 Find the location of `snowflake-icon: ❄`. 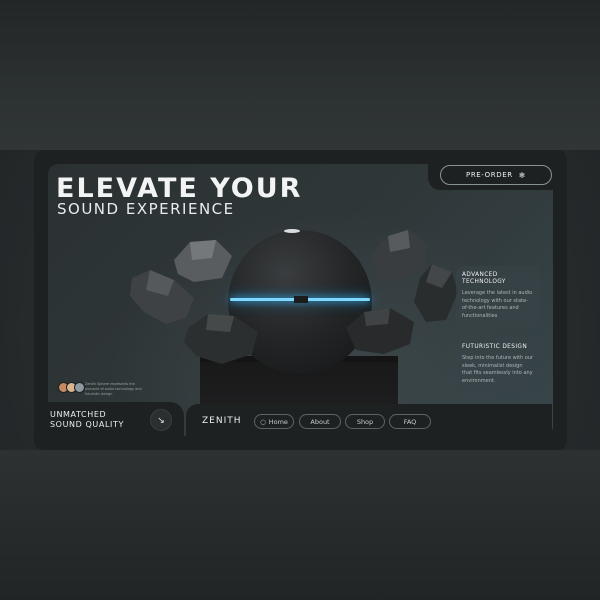

snowflake-icon: ❄ is located at coordinates (522, 175).